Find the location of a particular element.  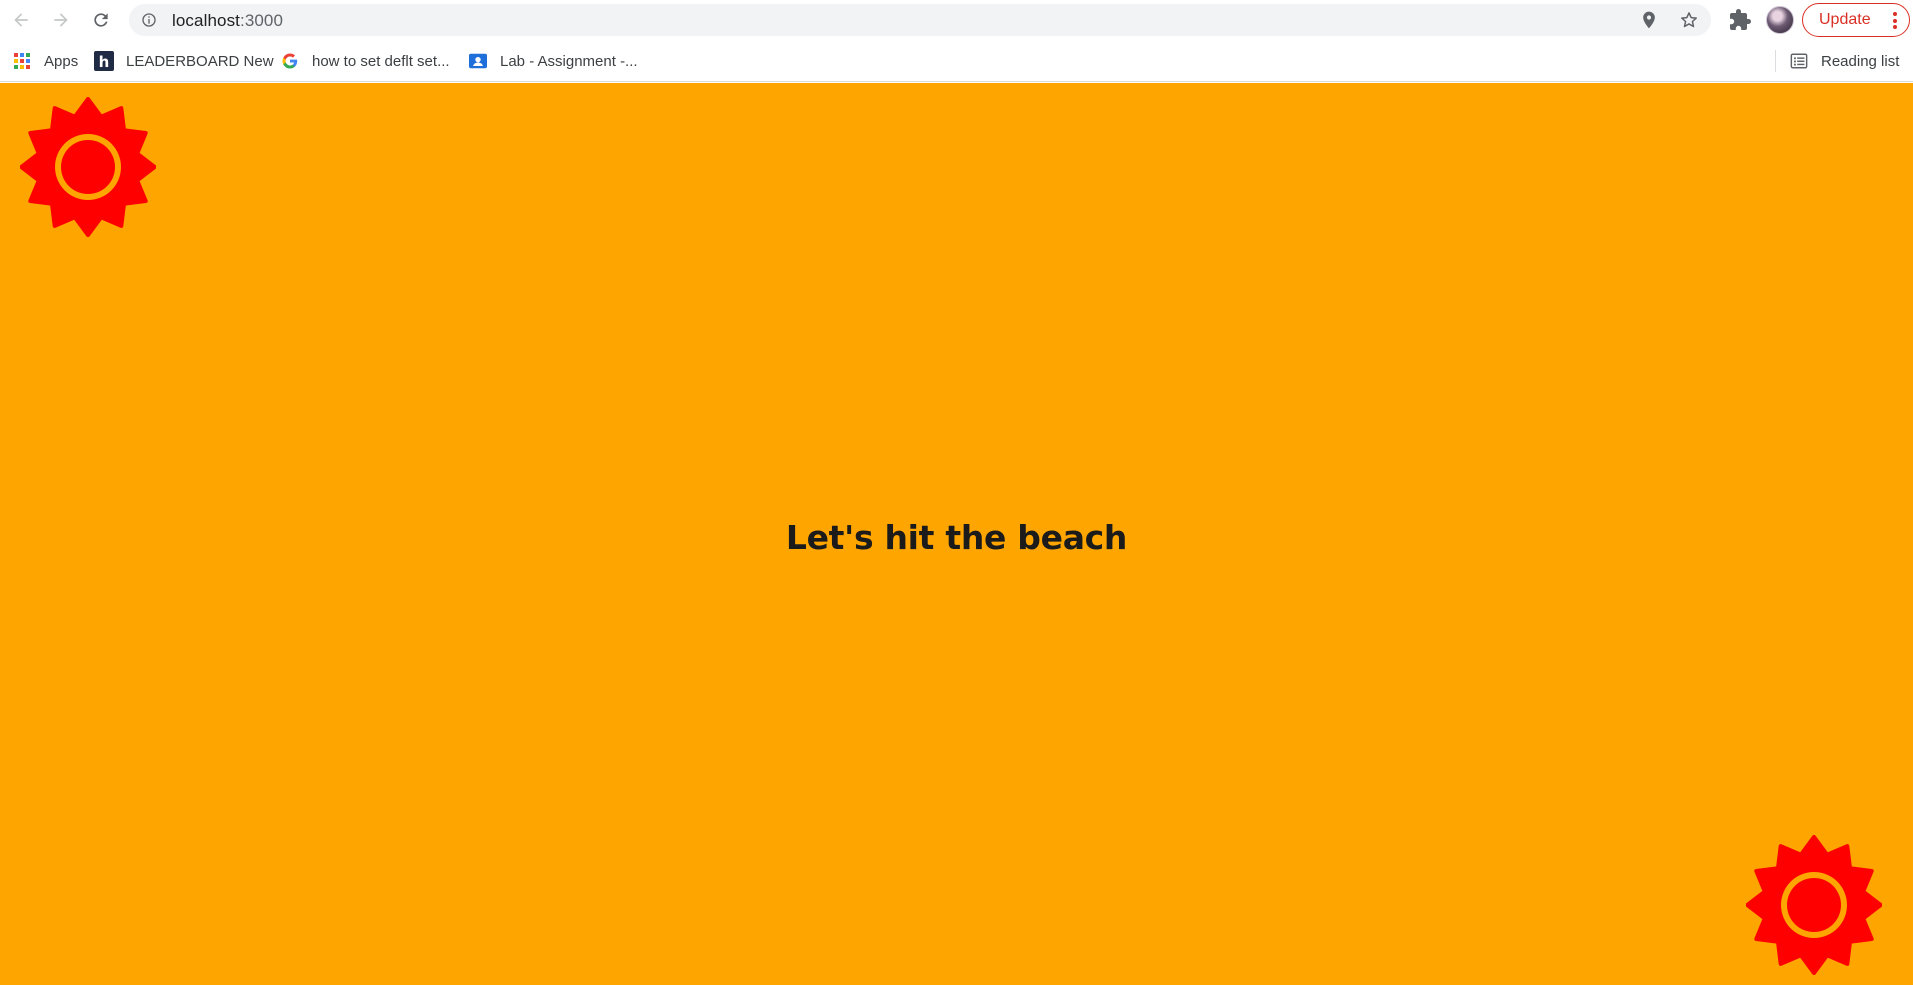

star-icon is located at coordinates (1689, 20).